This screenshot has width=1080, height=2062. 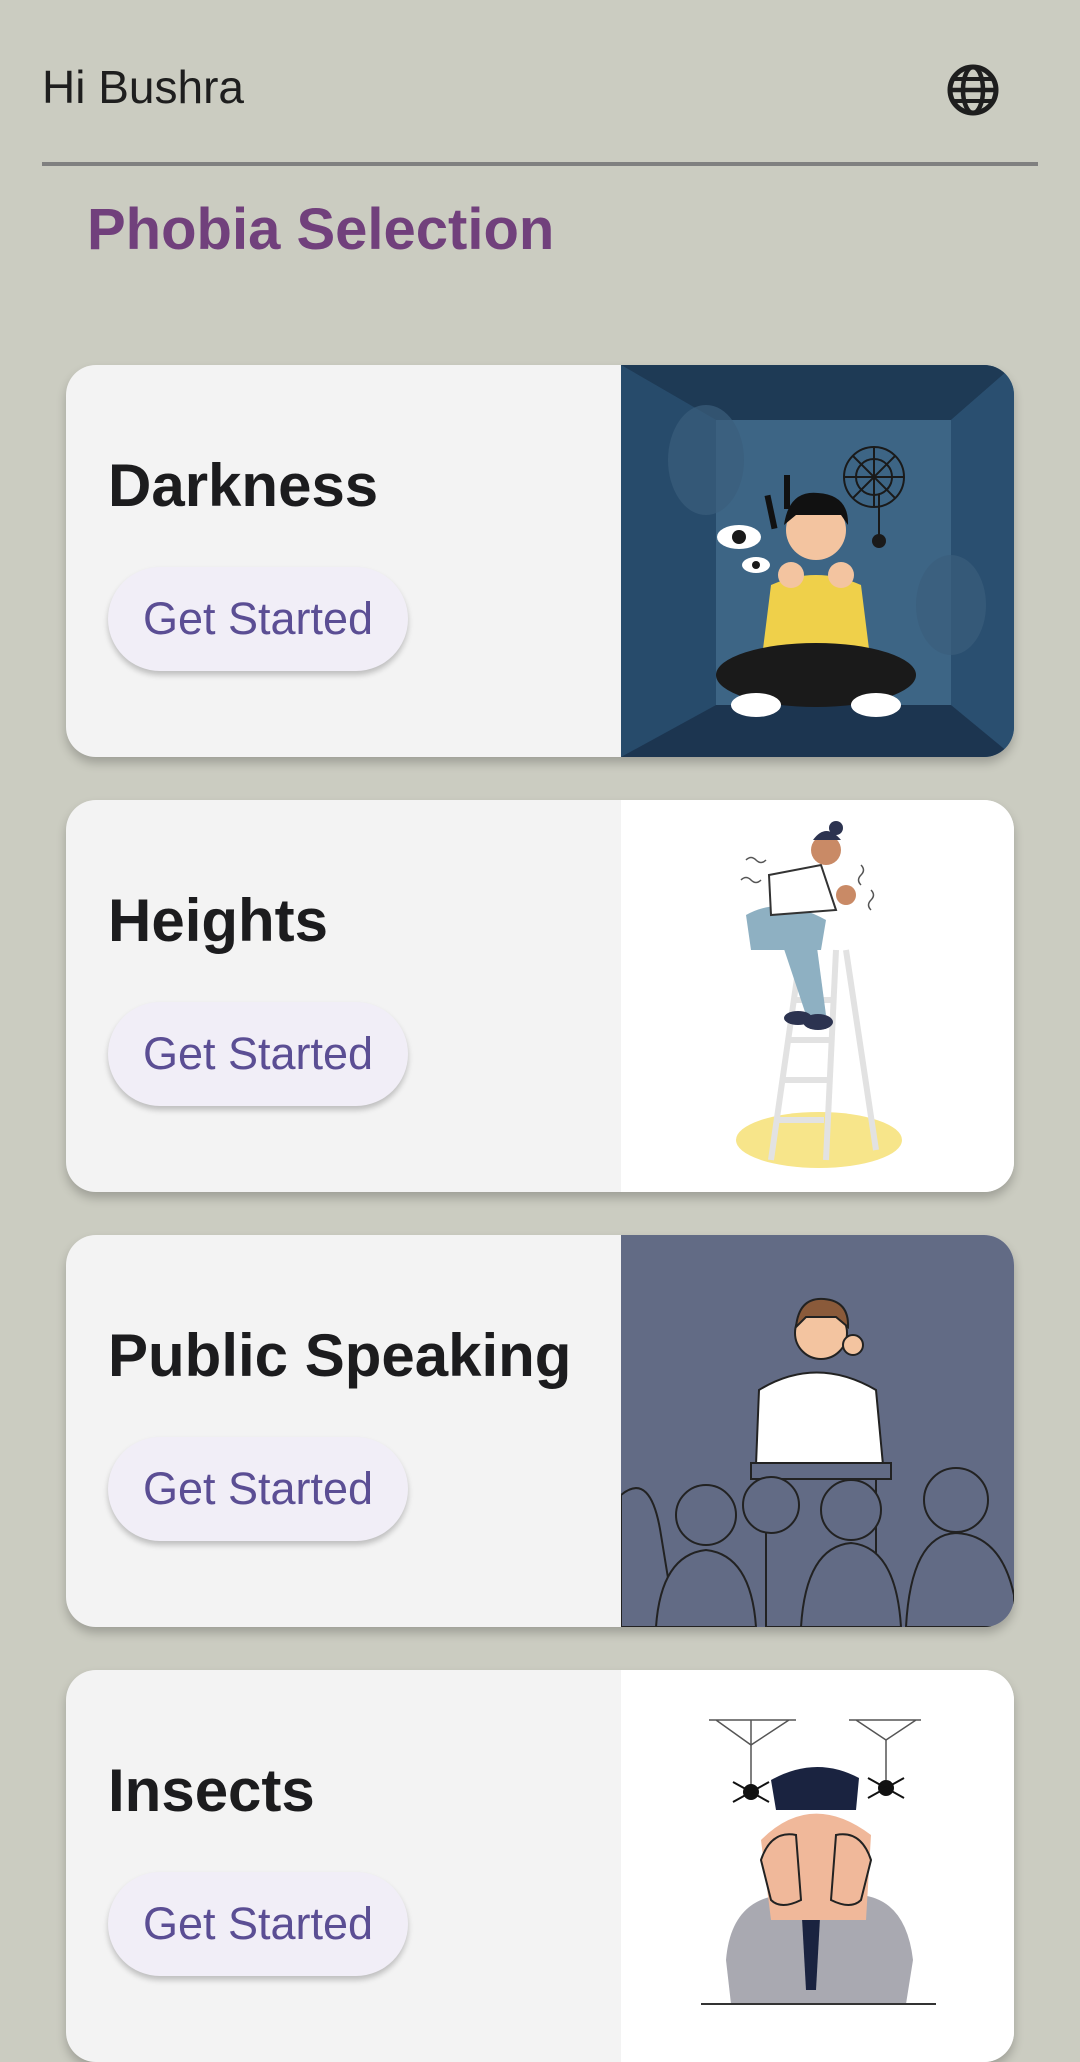 I want to click on phobia-title: Heights, so click(x=218, y=920).